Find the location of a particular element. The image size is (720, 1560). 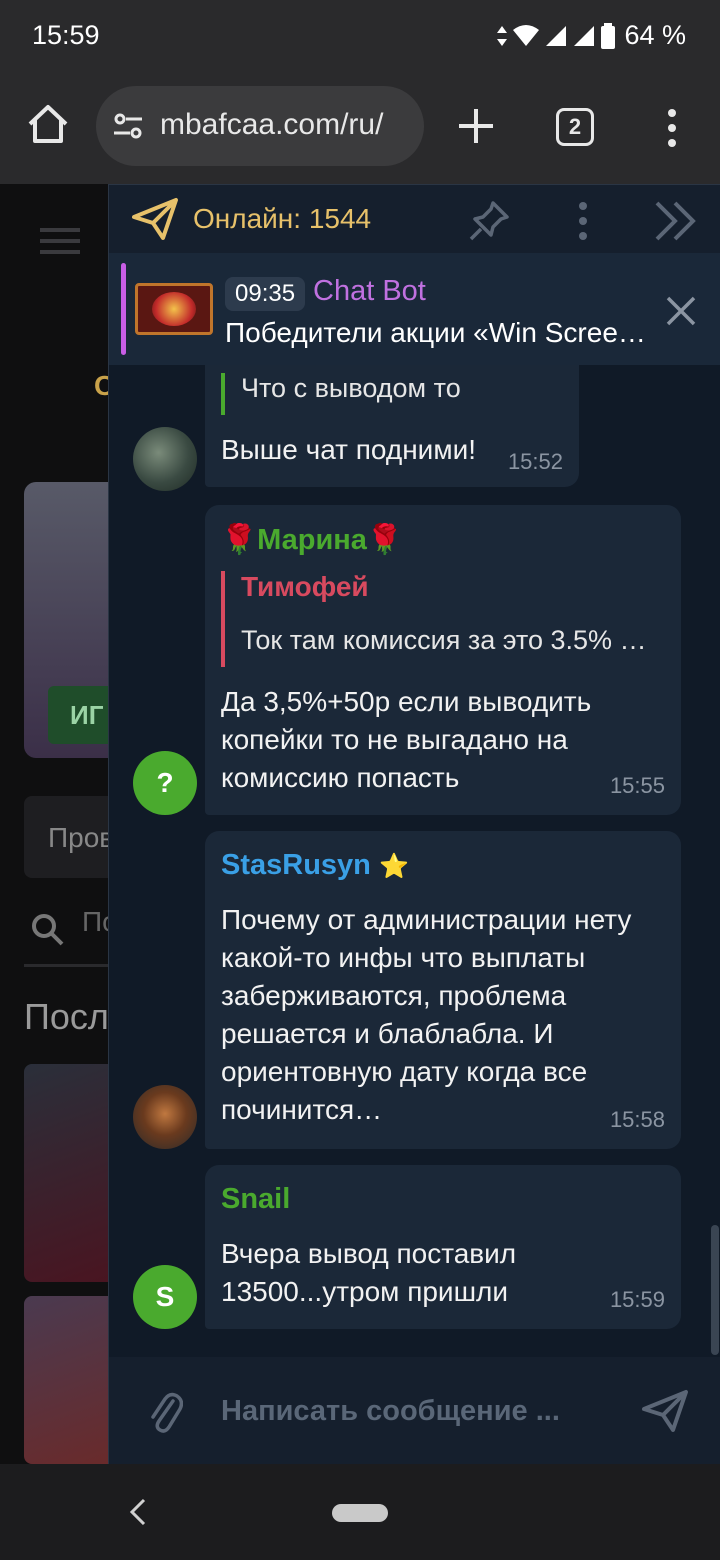

message-time: 15:59 is located at coordinates (637, 1299).